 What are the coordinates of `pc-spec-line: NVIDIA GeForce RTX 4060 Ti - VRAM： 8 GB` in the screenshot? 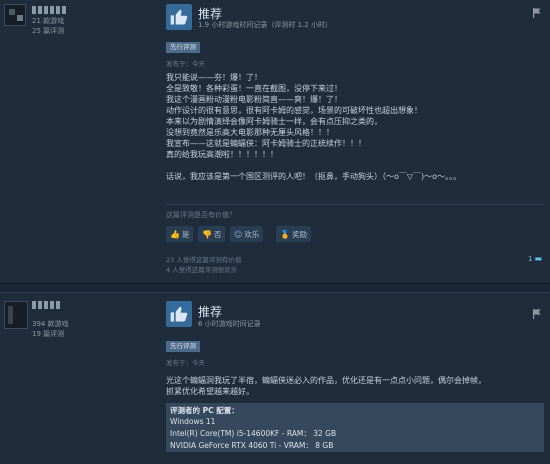 It's located at (252, 445).